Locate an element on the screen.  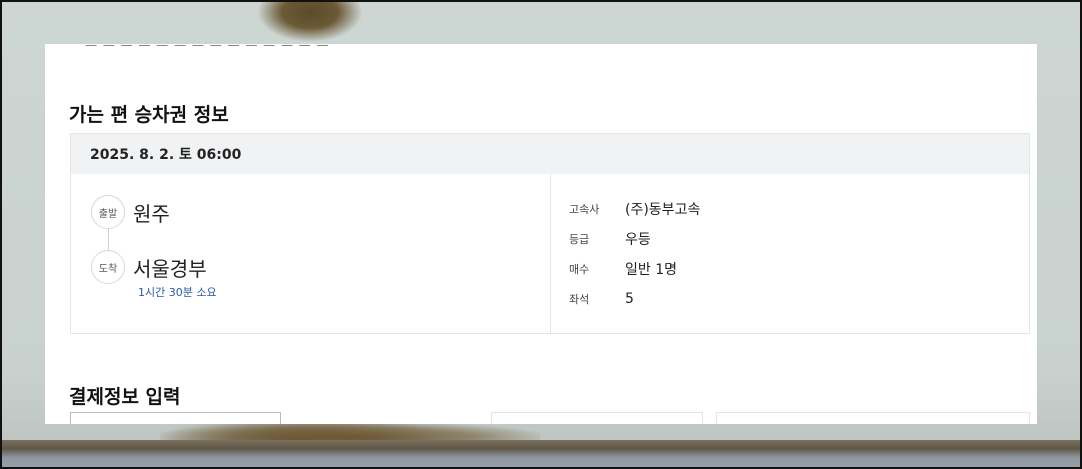
detail-row-grade: 등급 우등 is located at coordinates (634, 239).